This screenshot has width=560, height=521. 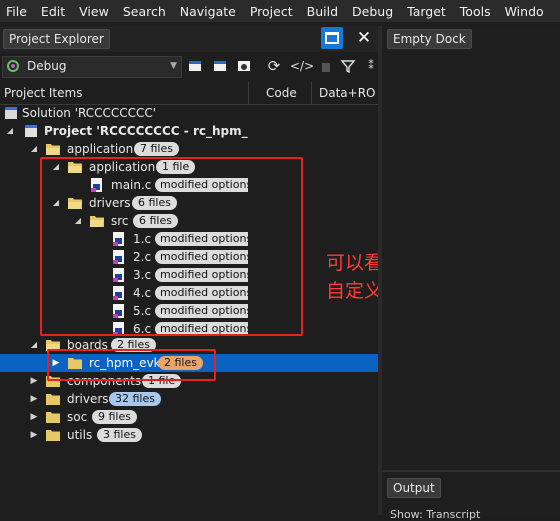 What do you see at coordinates (95, 11) in the screenshot?
I see `menu-view: View` at bounding box center [95, 11].